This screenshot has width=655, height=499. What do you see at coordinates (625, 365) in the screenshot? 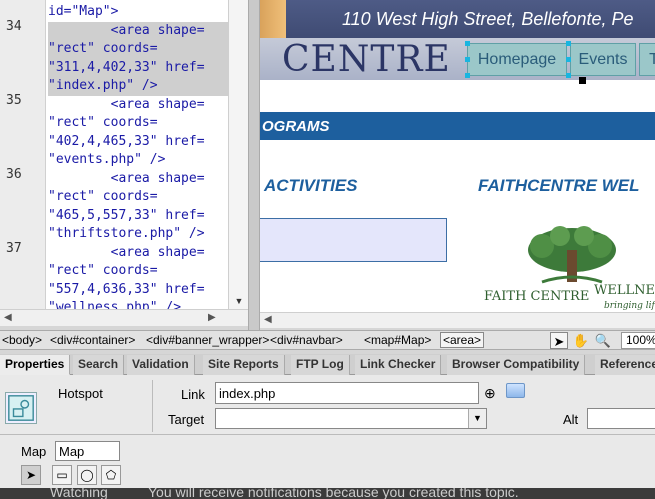
I see `tab-reference: Reference` at bounding box center [625, 365].